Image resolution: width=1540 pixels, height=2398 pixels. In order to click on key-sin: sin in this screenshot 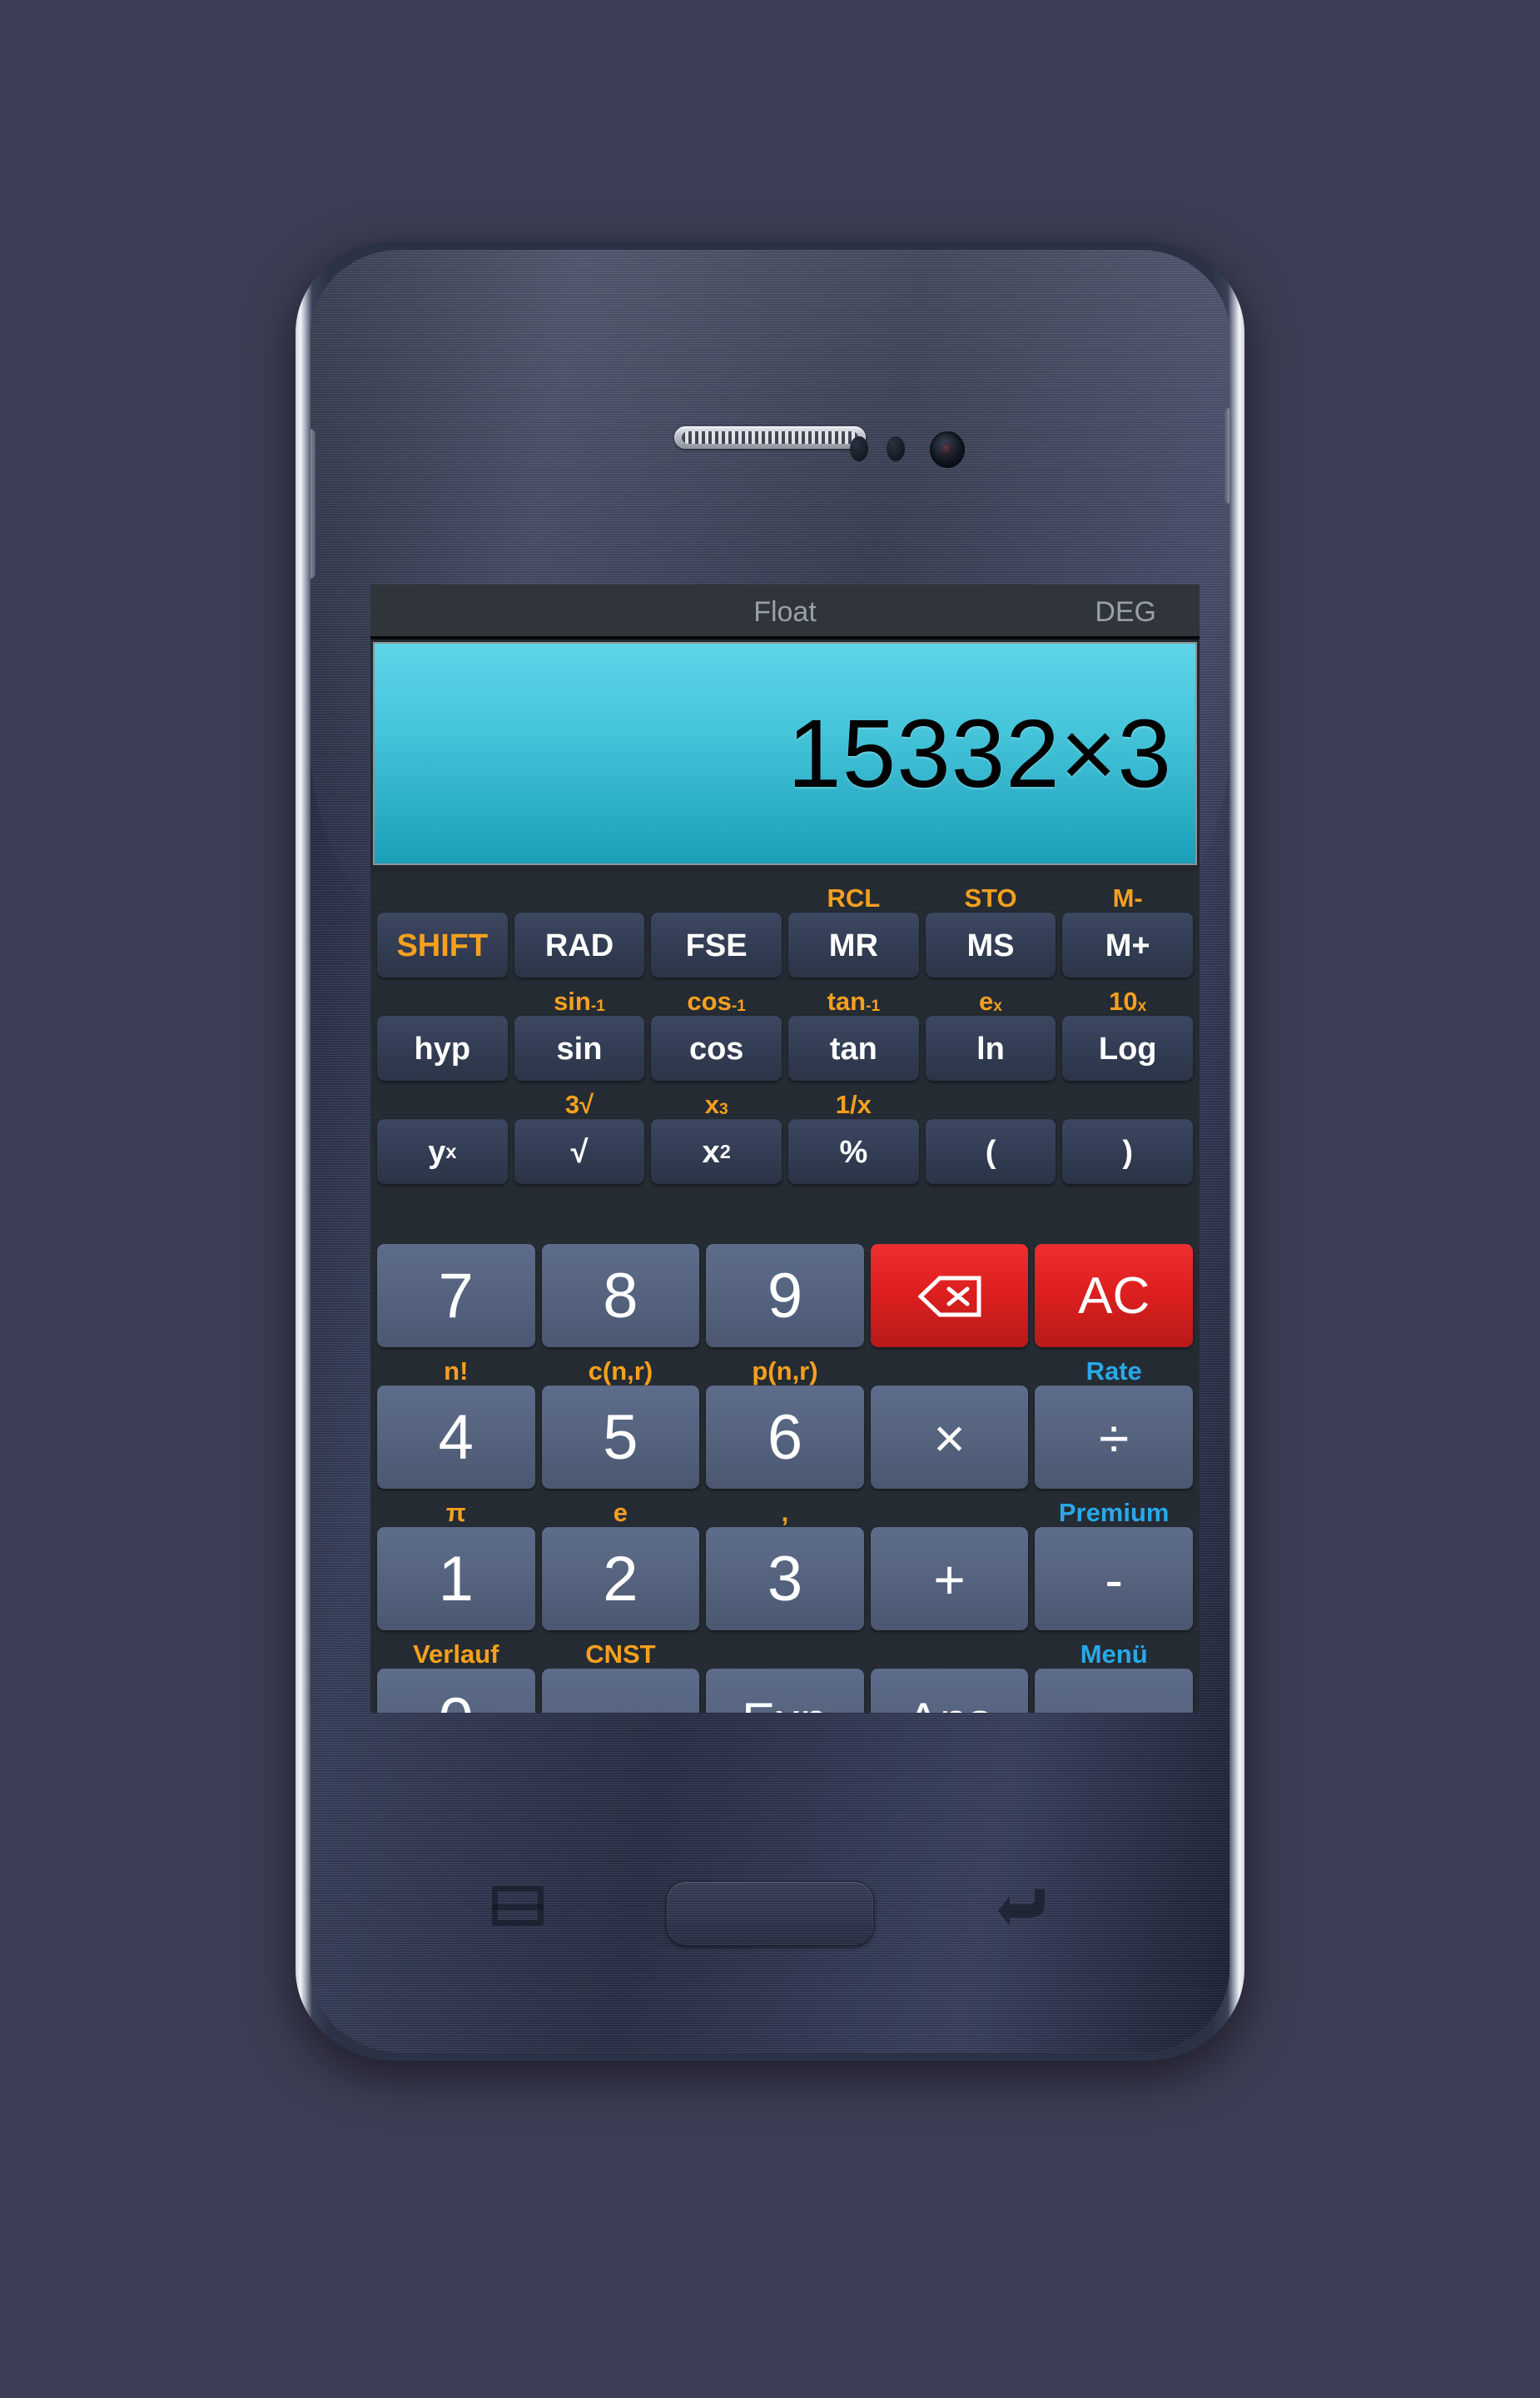, I will do `click(579, 1048)`.